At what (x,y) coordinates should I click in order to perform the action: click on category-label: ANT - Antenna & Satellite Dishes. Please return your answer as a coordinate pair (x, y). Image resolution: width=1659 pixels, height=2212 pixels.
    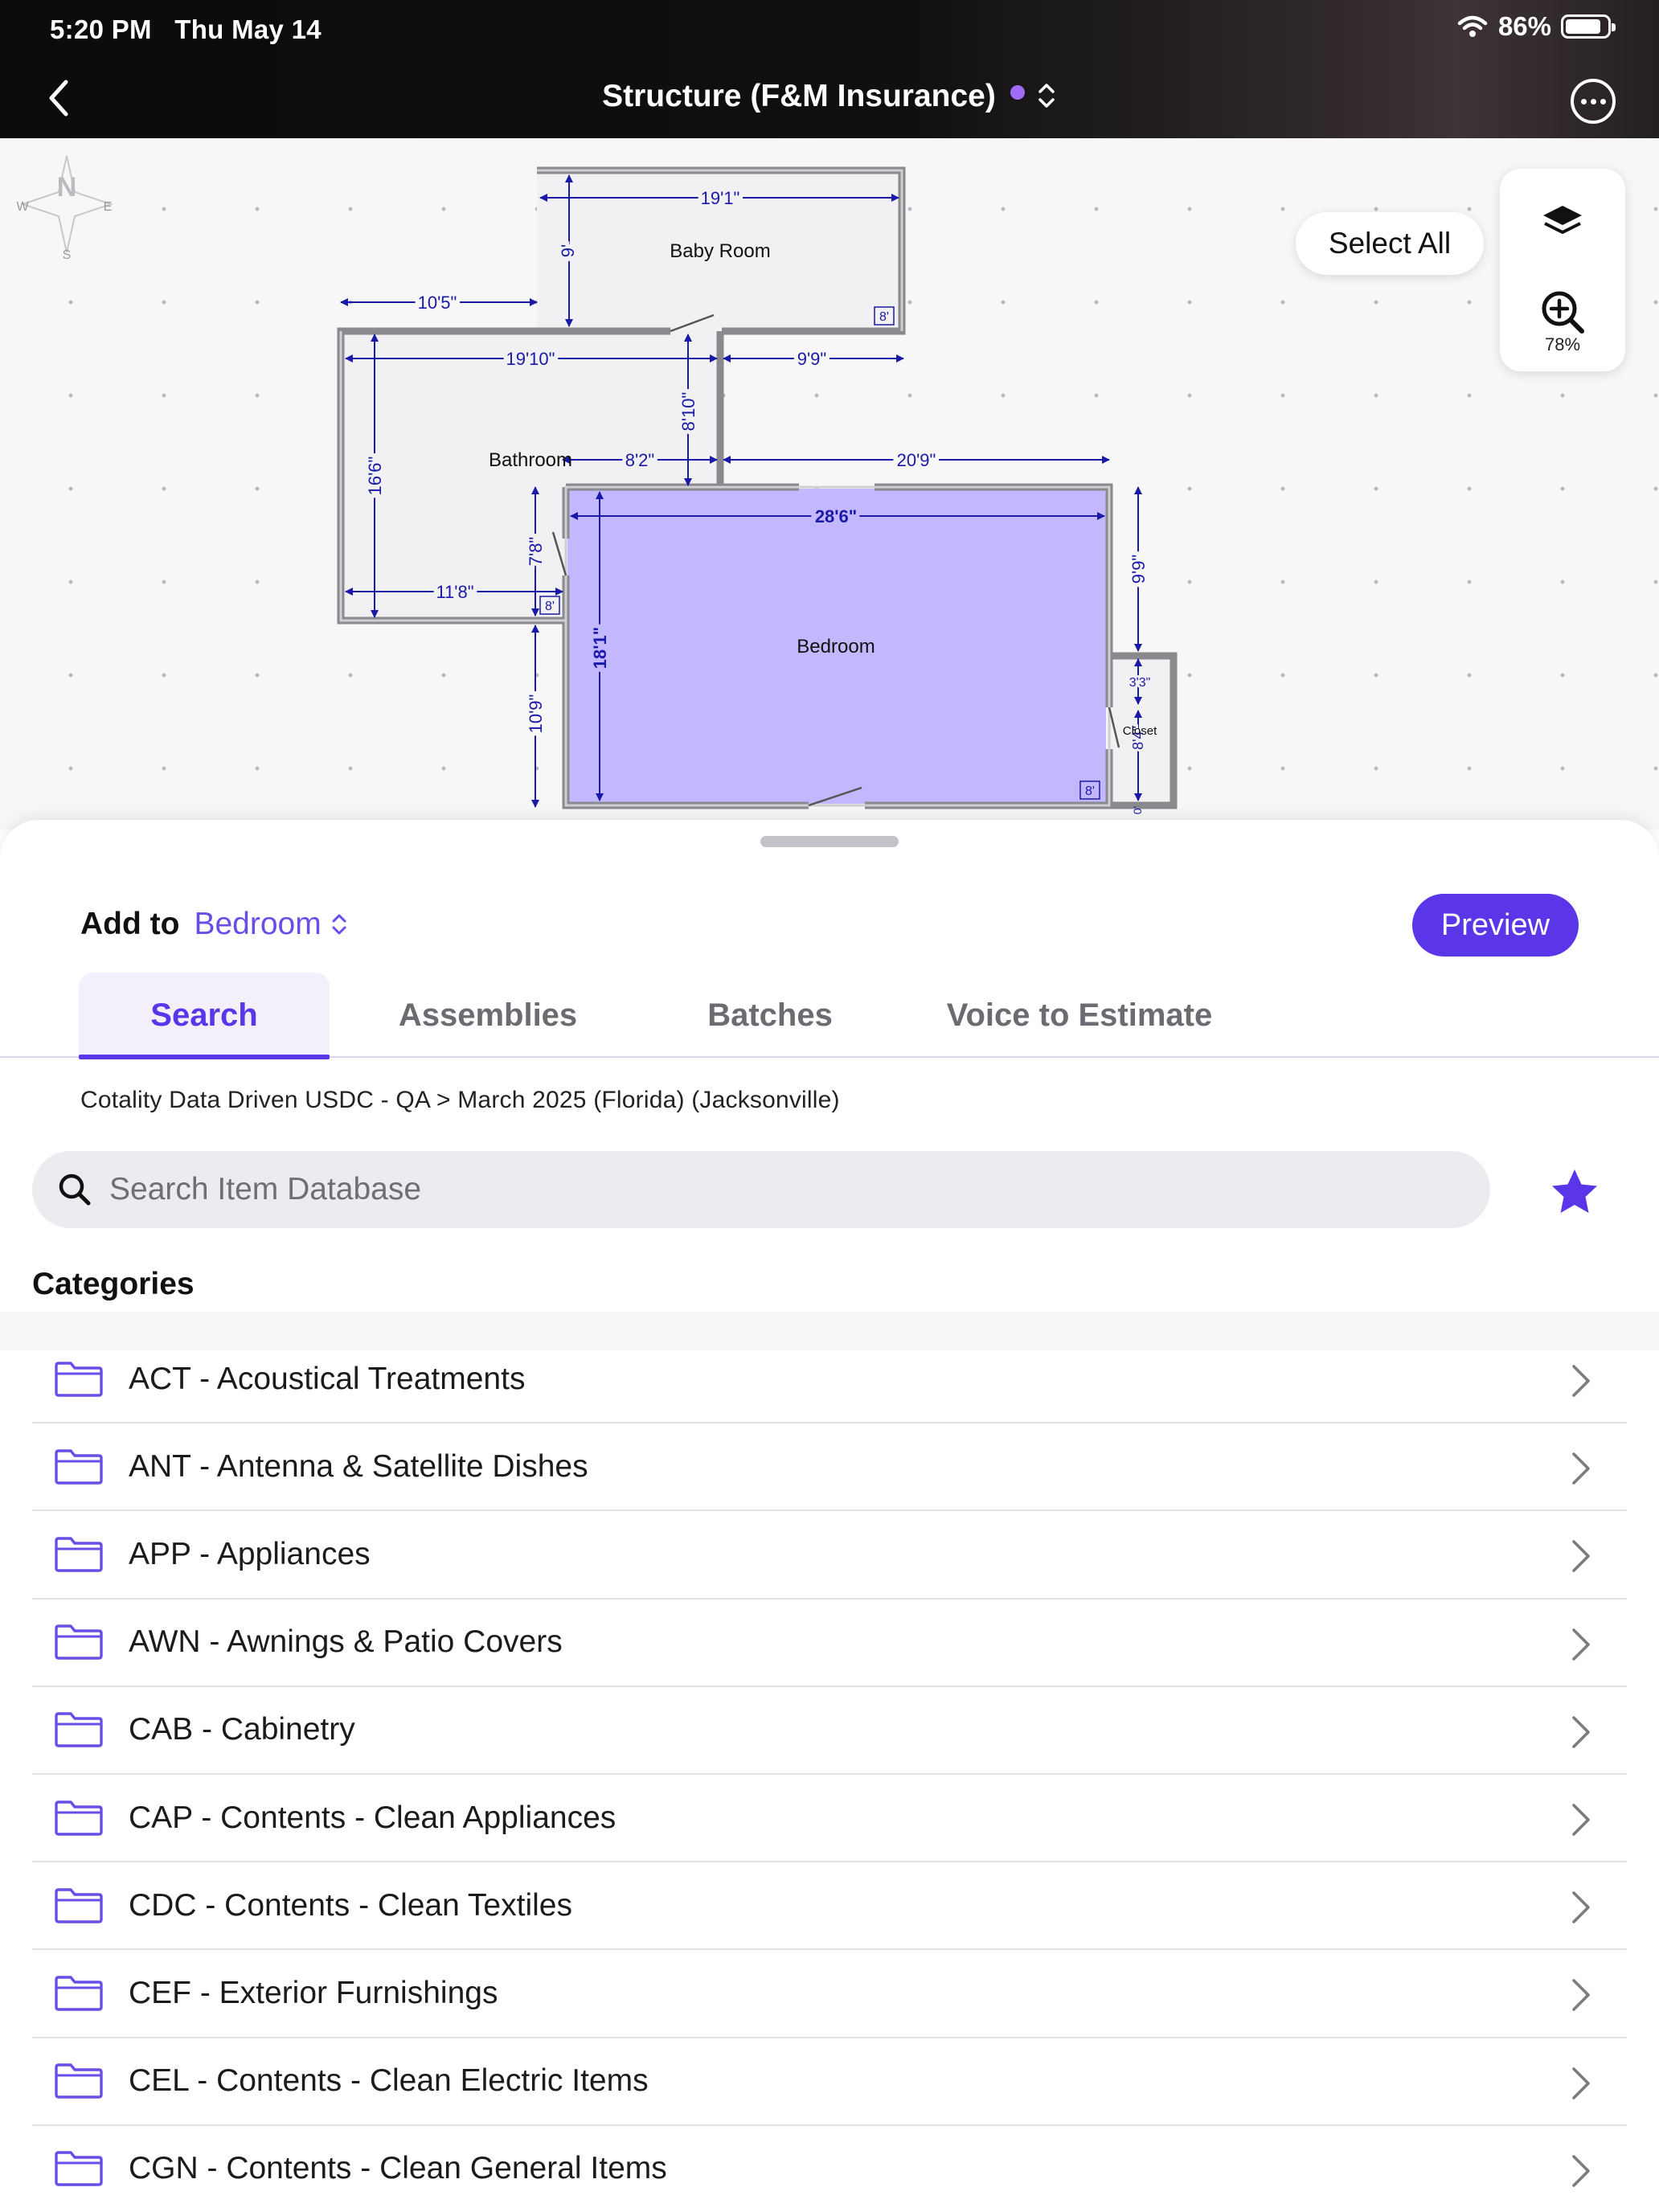
    Looking at the image, I should click on (358, 1466).